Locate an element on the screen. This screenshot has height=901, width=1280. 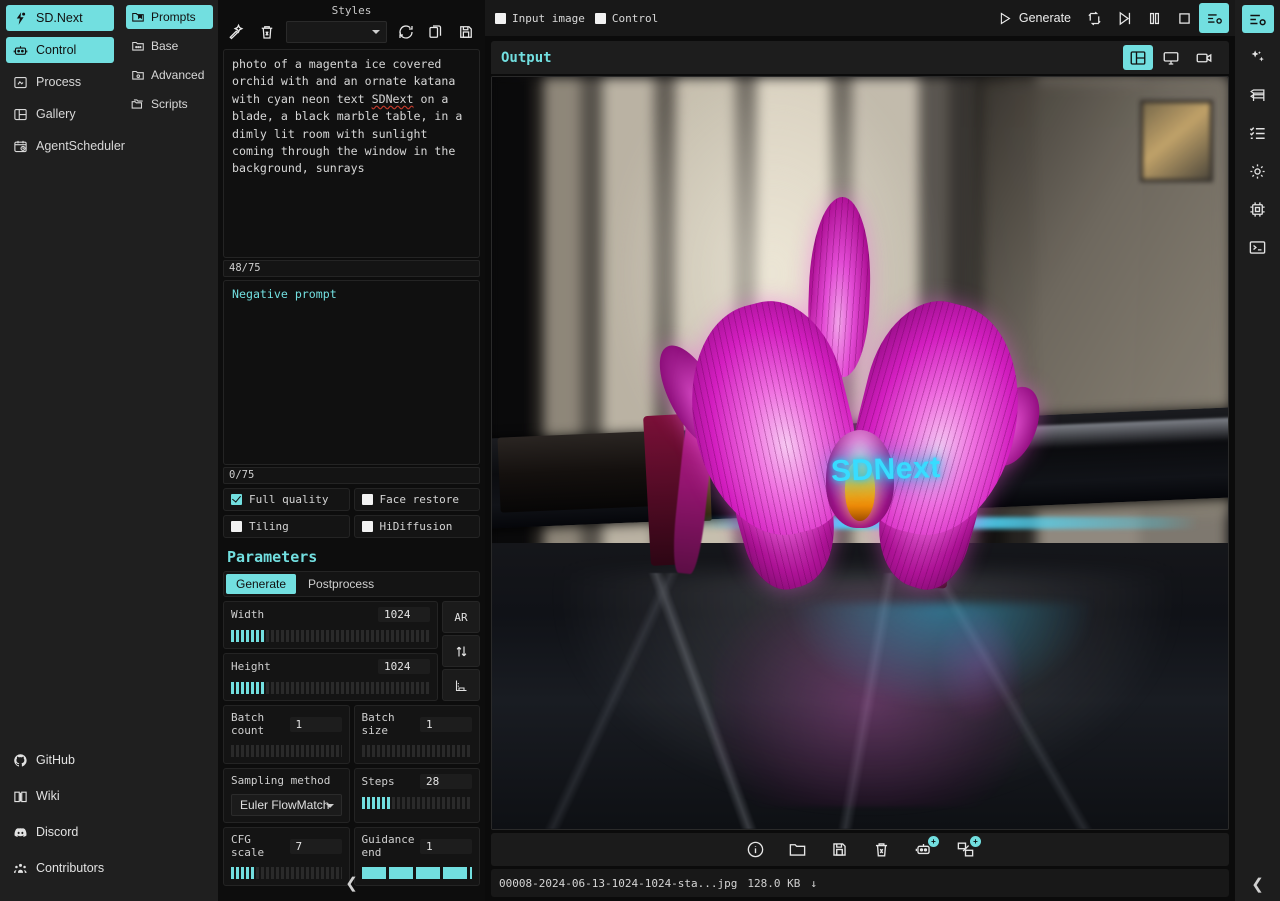
checkbox-control: Control is located at coordinates (626, 18).